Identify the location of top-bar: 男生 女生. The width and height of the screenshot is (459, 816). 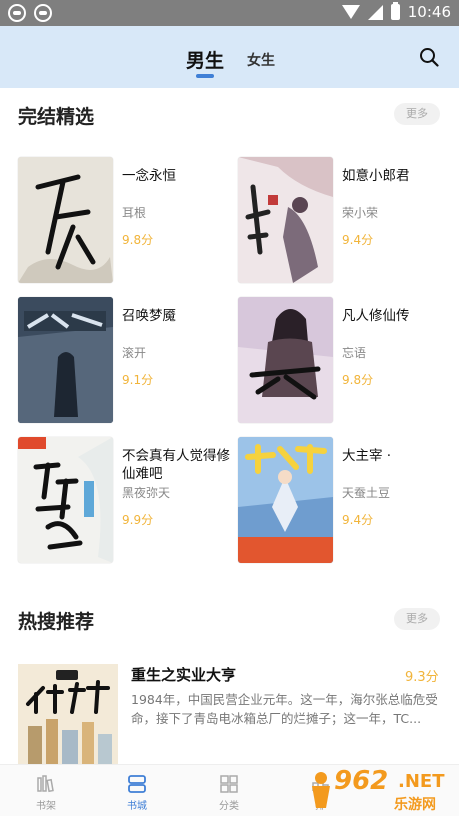
(229, 57).